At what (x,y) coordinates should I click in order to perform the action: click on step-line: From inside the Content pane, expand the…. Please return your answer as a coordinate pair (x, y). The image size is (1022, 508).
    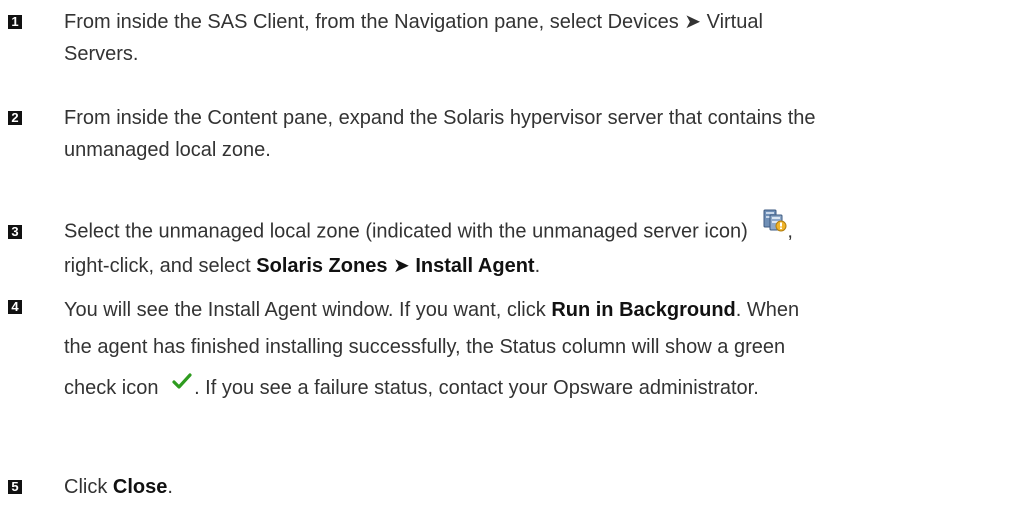
    Looking at the image, I should click on (440, 118).